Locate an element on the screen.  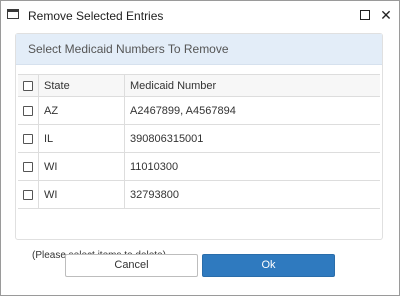
table-row: IL 390806315001 is located at coordinates (199, 138).